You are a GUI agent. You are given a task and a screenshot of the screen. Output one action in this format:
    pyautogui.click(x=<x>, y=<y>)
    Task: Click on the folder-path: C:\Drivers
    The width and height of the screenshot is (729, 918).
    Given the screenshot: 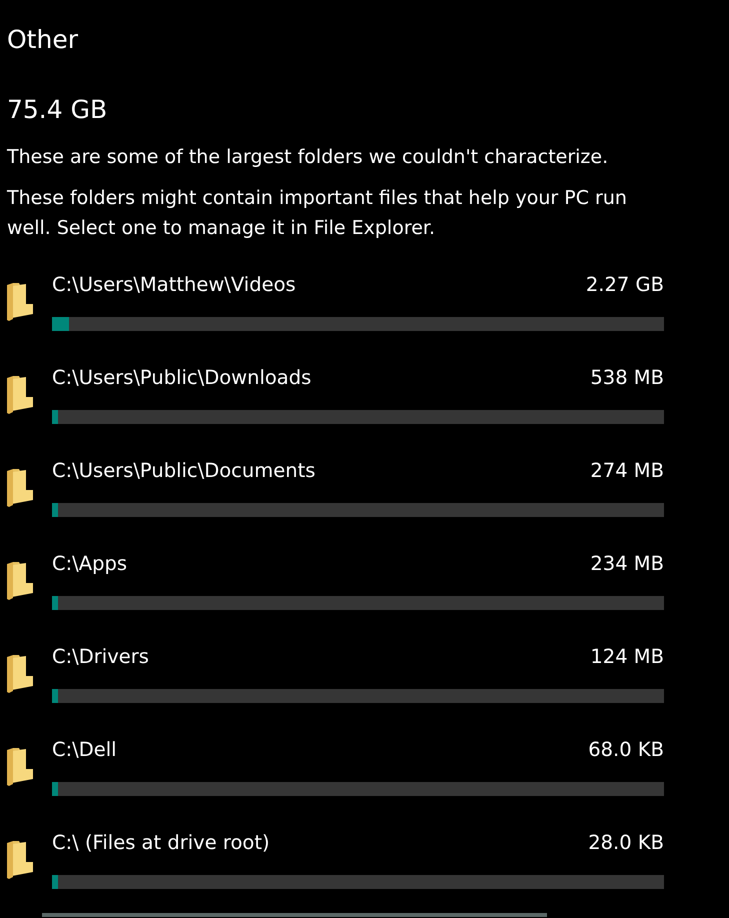 What is the action you would take?
    pyautogui.click(x=100, y=657)
    